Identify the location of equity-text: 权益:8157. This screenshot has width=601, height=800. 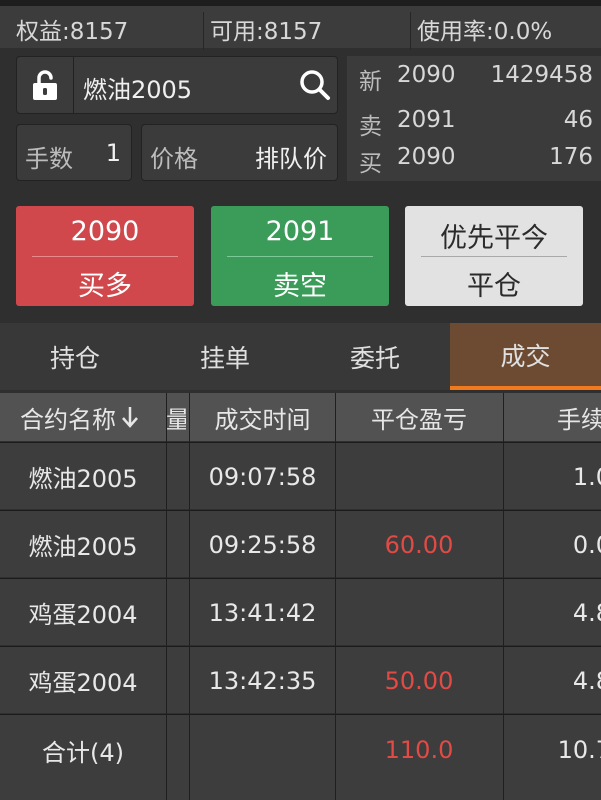
(72, 32).